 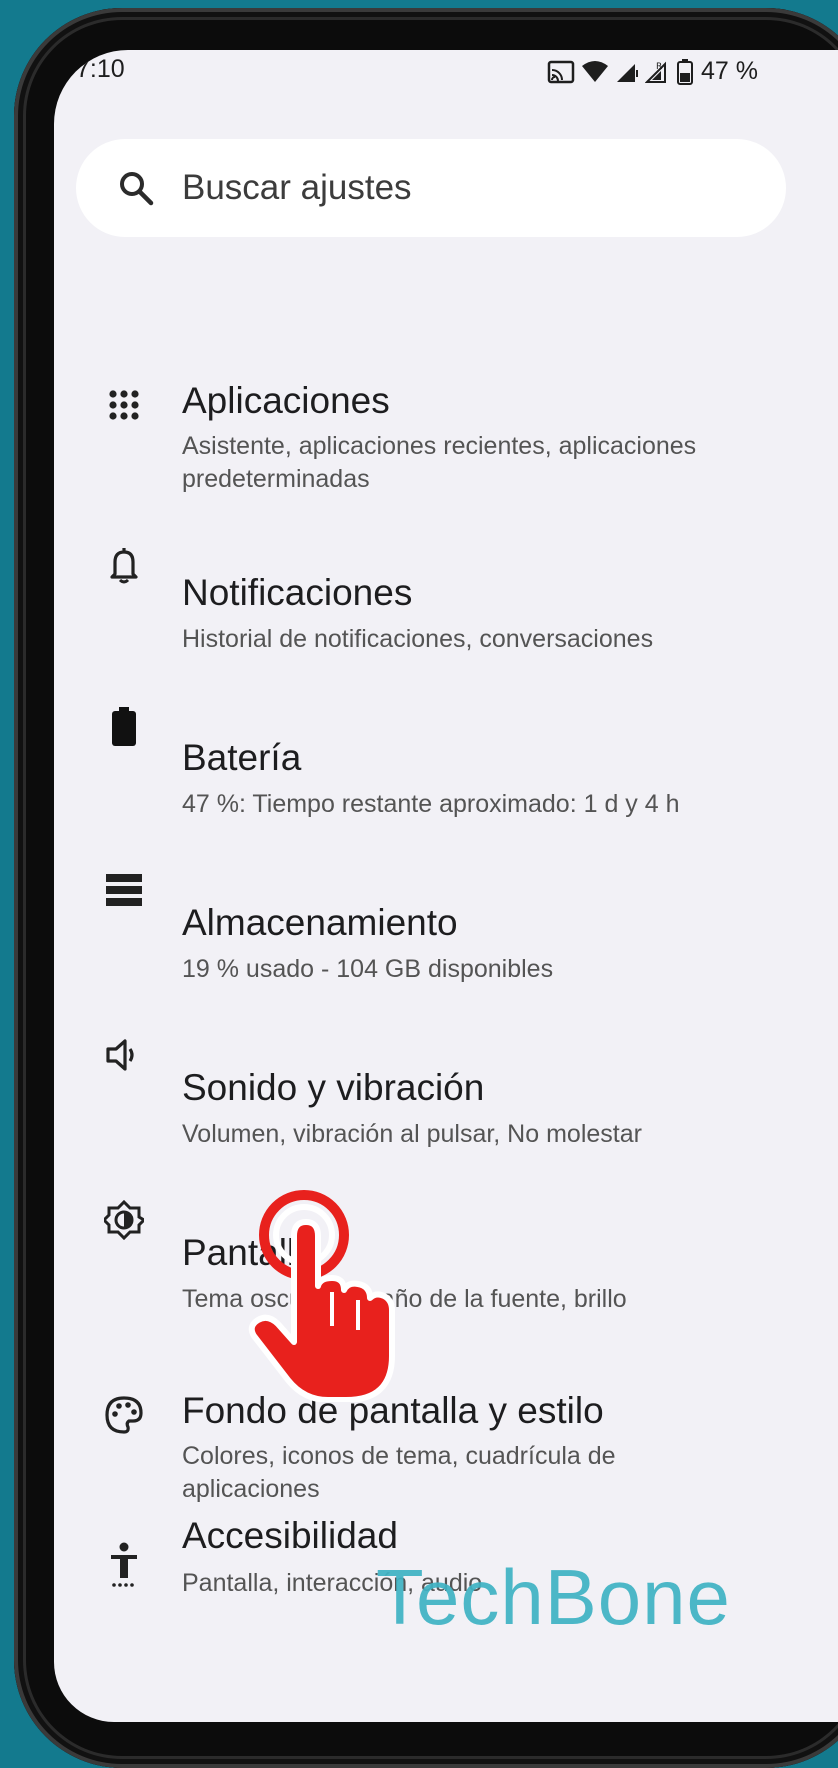 What do you see at coordinates (297, 592) in the screenshot?
I see `setting-title: Notificaciones` at bounding box center [297, 592].